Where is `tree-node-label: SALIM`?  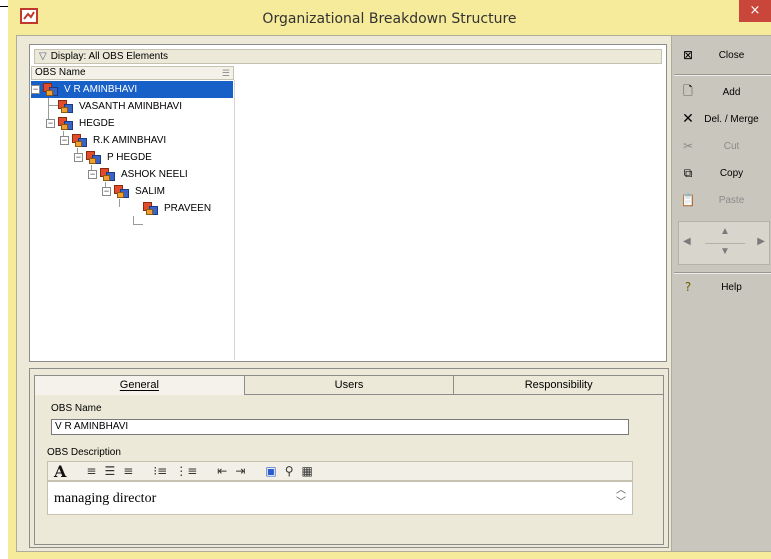 tree-node-label: SALIM is located at coordinates (150, 191).